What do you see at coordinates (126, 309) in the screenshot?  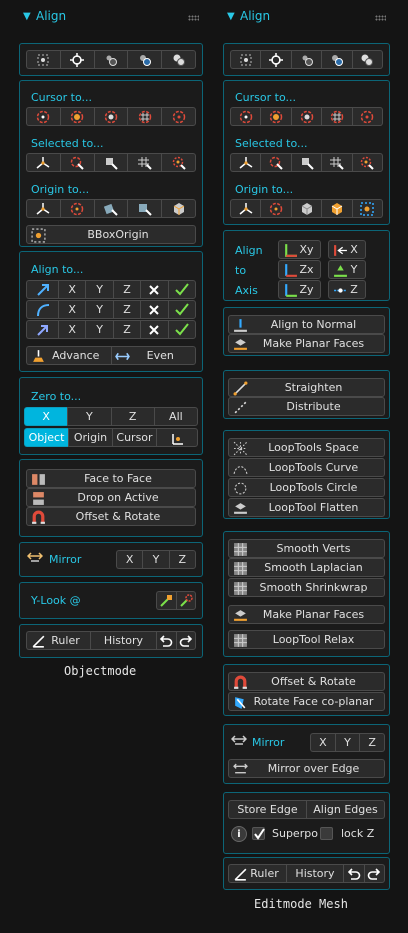 I see `align-z-2: Z` at bounding box center [126, 309].